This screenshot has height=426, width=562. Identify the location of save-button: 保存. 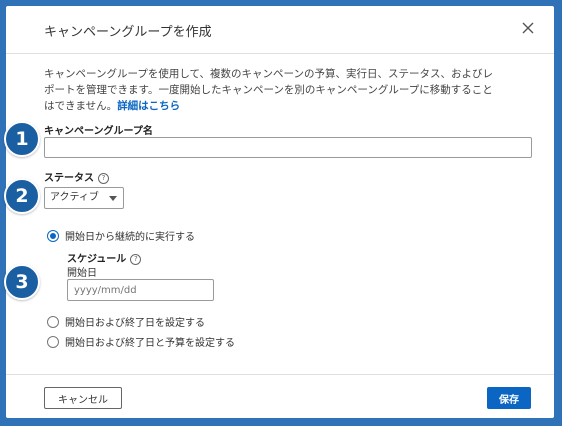
(509, 398).